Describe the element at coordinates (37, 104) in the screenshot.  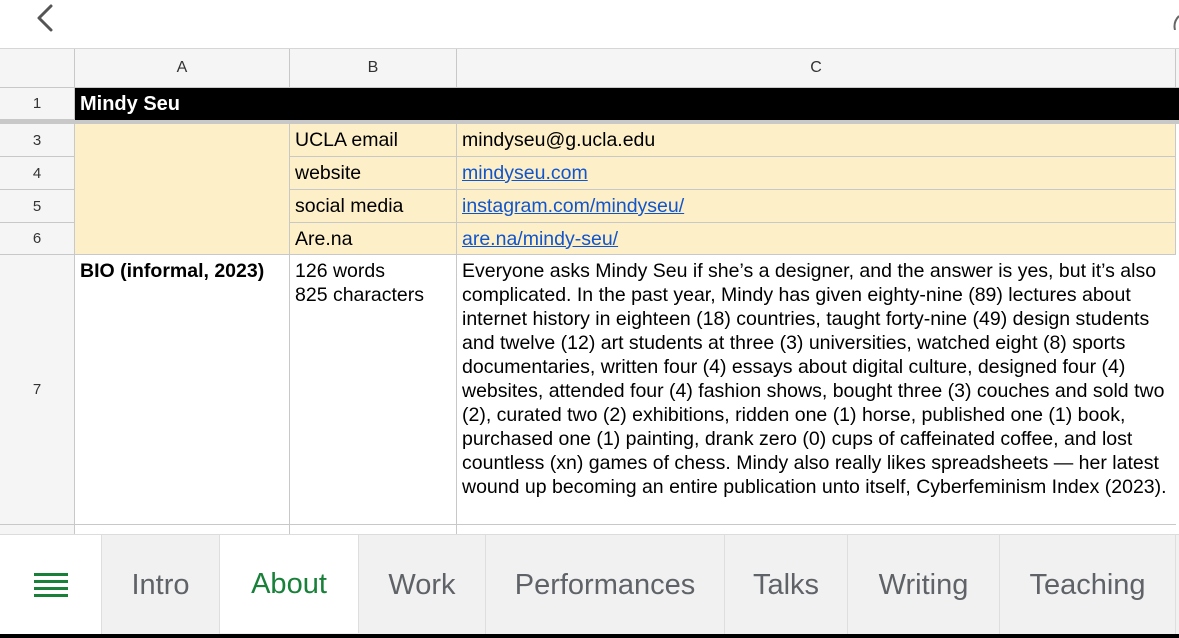
I see `row-header-1: 1` at that location.